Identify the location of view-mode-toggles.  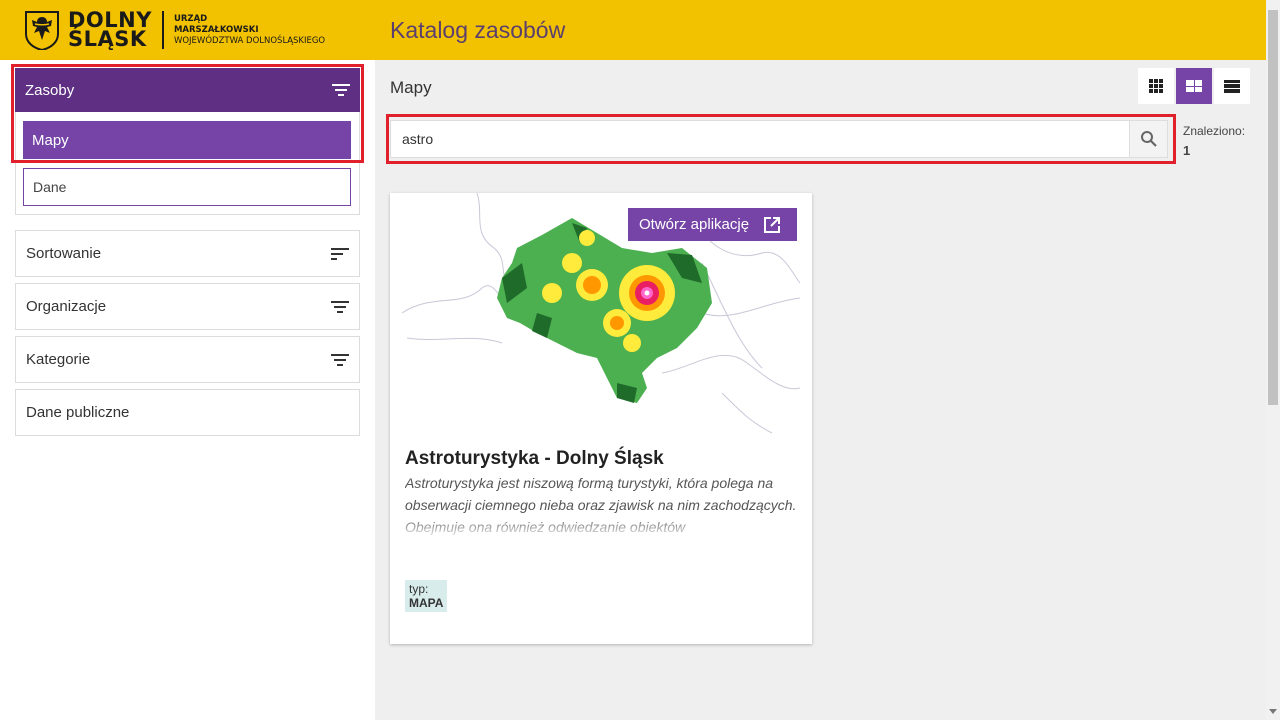
(1194, 86).